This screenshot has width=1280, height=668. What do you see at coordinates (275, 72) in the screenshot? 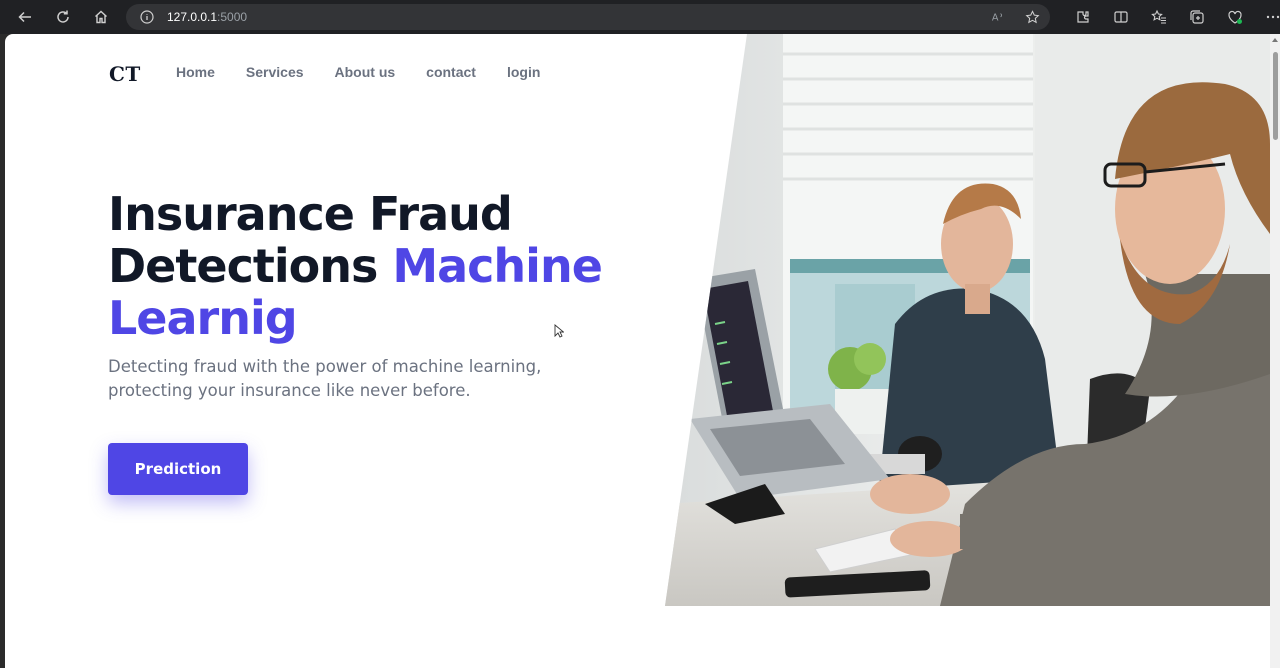
I see `nav-services: Services` at bounding box center [275, 72].